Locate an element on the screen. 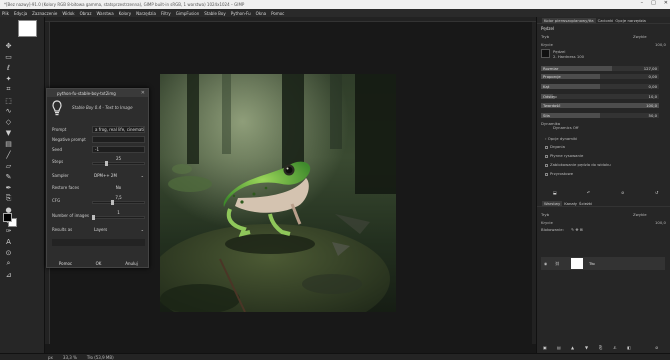 The width and height of the screenshot is (670, 360). eye-icon: ◉ is located at coordinates (545, 263).